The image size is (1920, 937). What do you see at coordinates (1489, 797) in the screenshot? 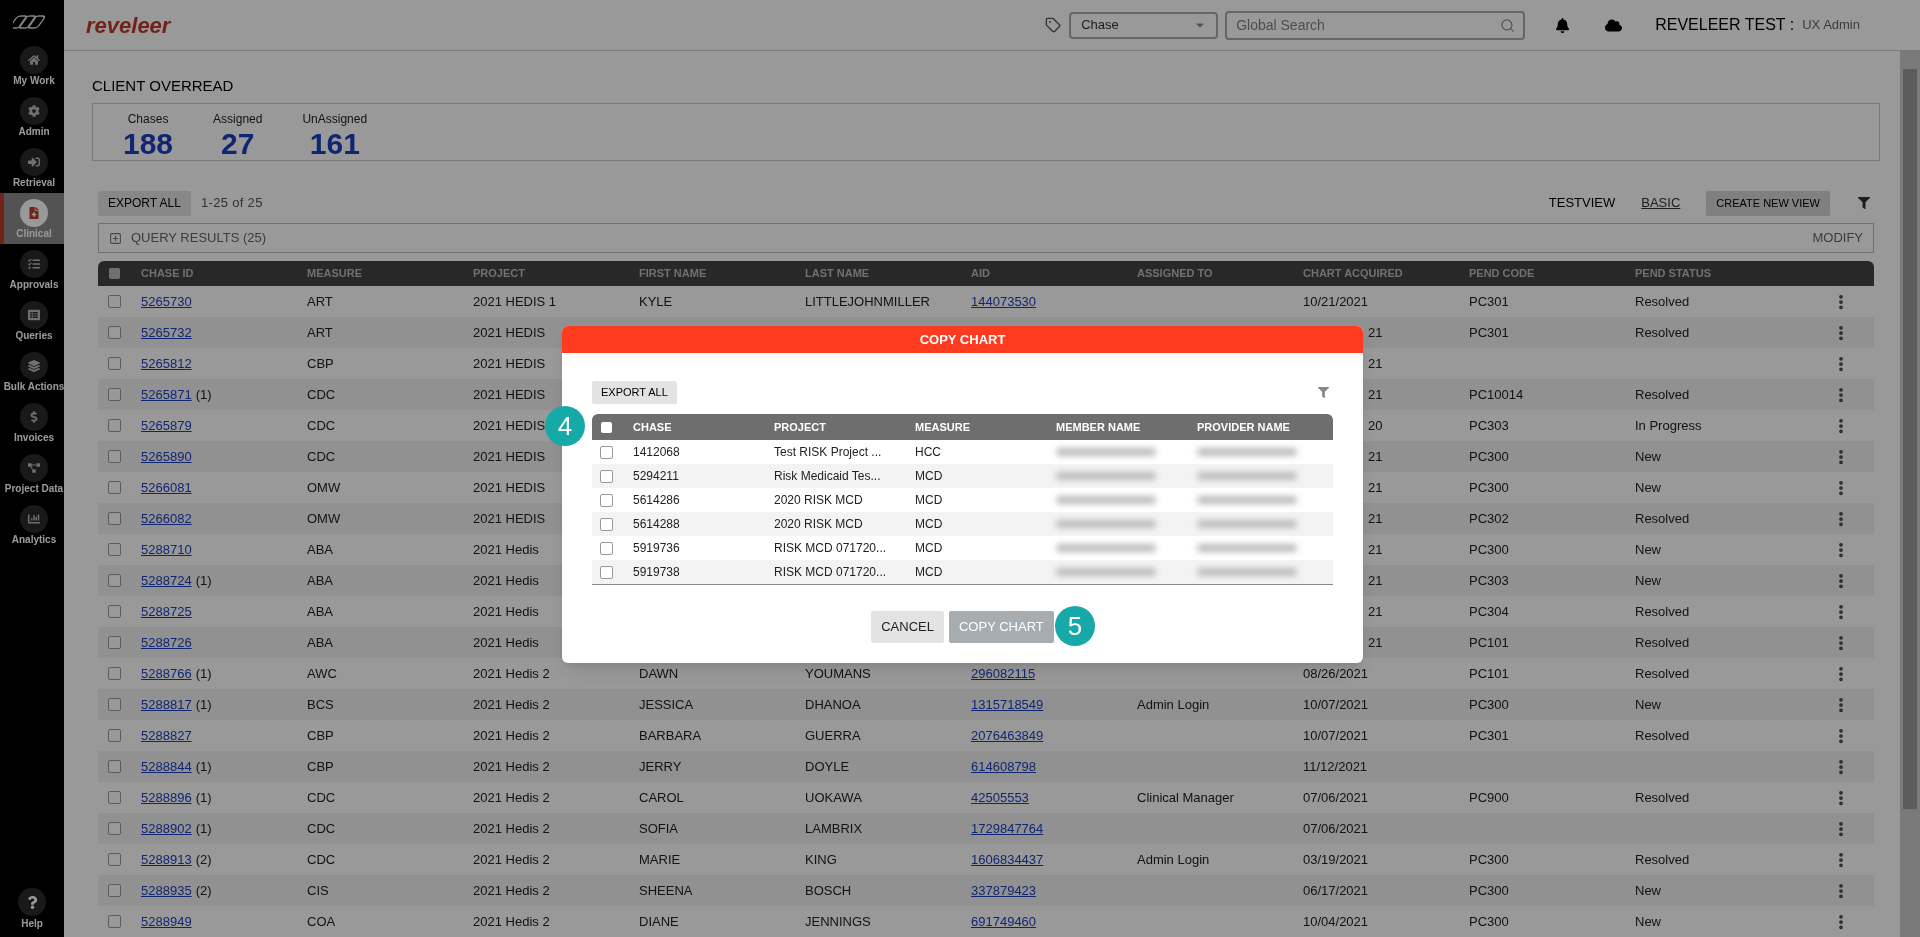
I see `table-cell: PC900` at bounding box center [1489, 797].